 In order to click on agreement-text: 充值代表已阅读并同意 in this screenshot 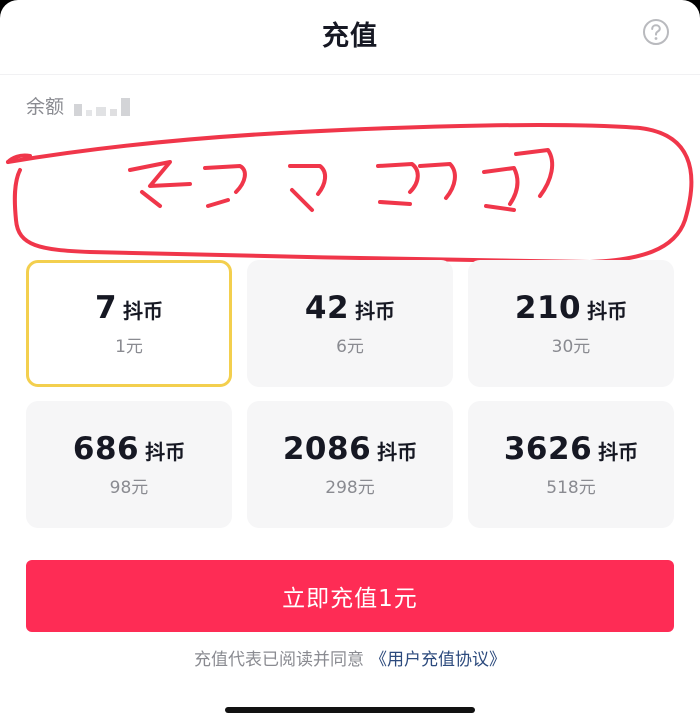, I will do `click(279, 660)`.